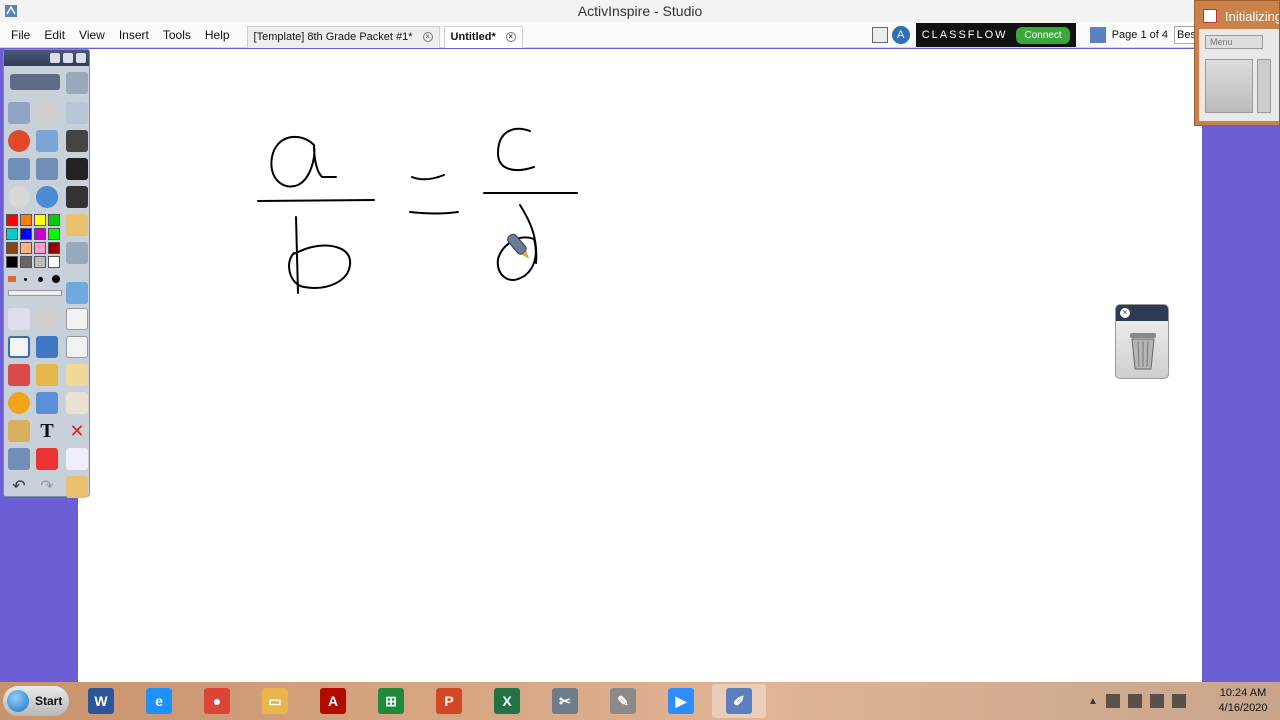 Image resolution: width=1280 pixels, height=720 pixels. I want to click on flag-icon, so click(1112, 701).